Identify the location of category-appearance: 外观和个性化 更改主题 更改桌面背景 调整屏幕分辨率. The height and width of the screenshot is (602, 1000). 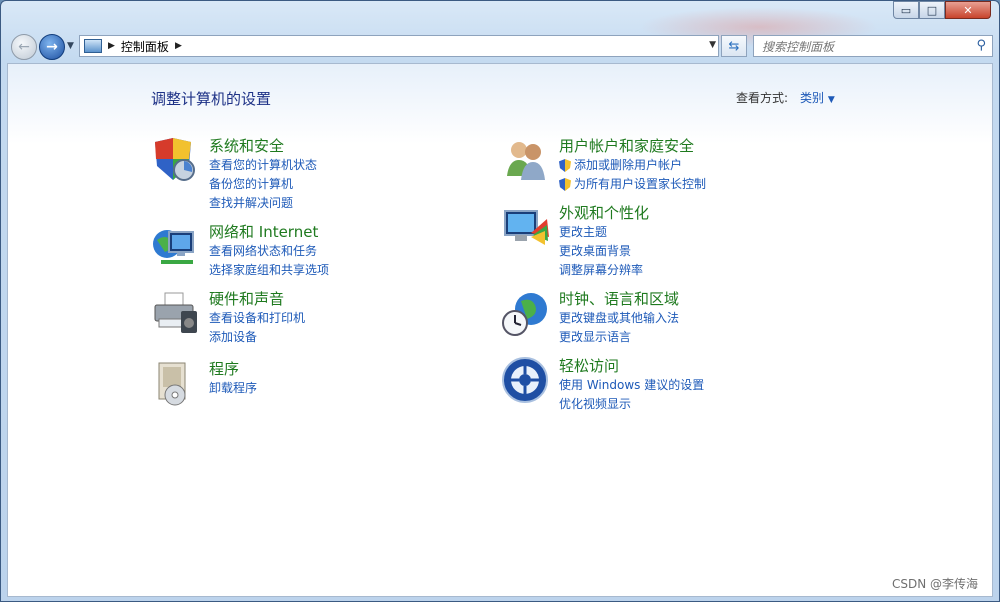
(575, 241).